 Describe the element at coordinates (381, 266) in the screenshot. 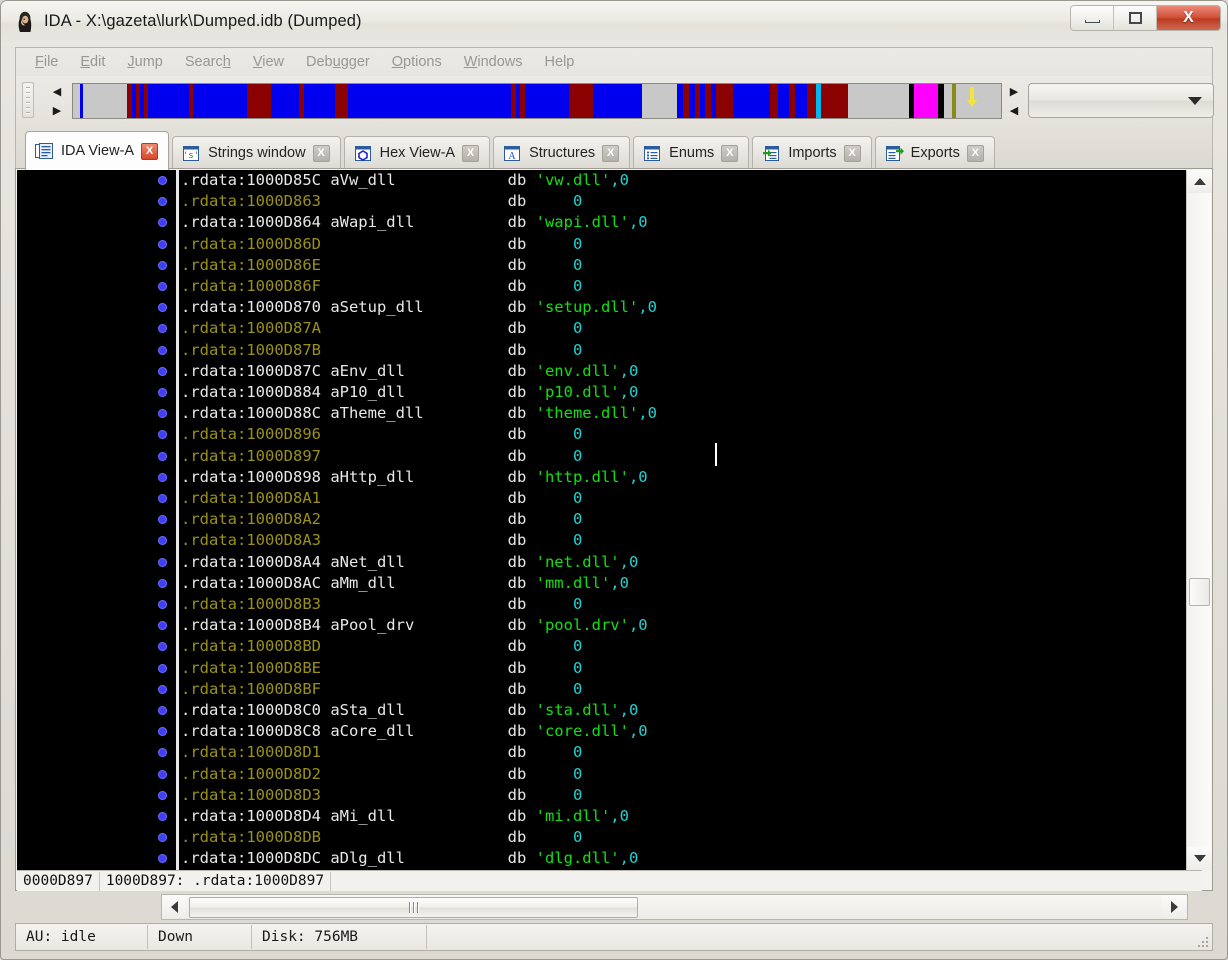

I see `disassembly-line: .rdata:1000D86E db 0` at that location.